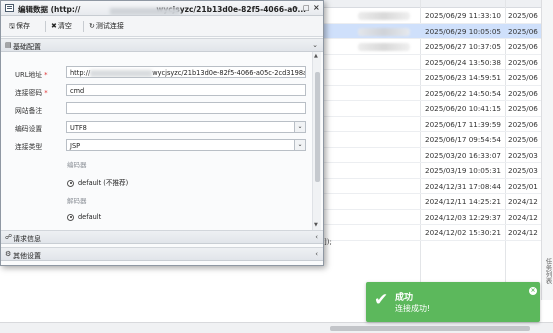 This screenshot has height=333, width=553. I want to click on note-label: 网站备注, so click(29, 111).